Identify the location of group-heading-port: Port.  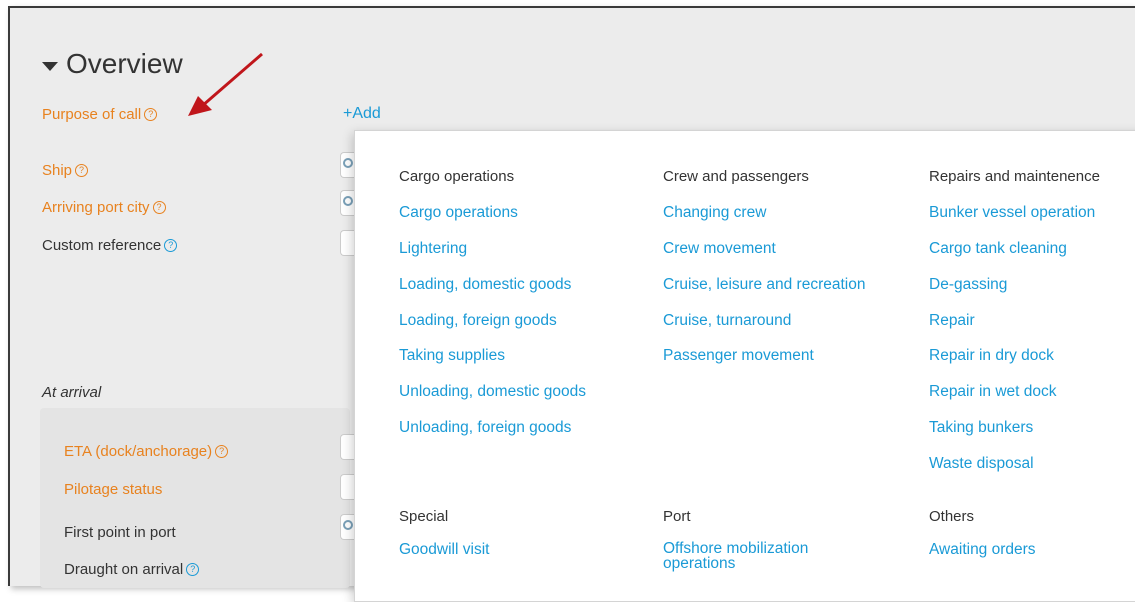
(677, 516).